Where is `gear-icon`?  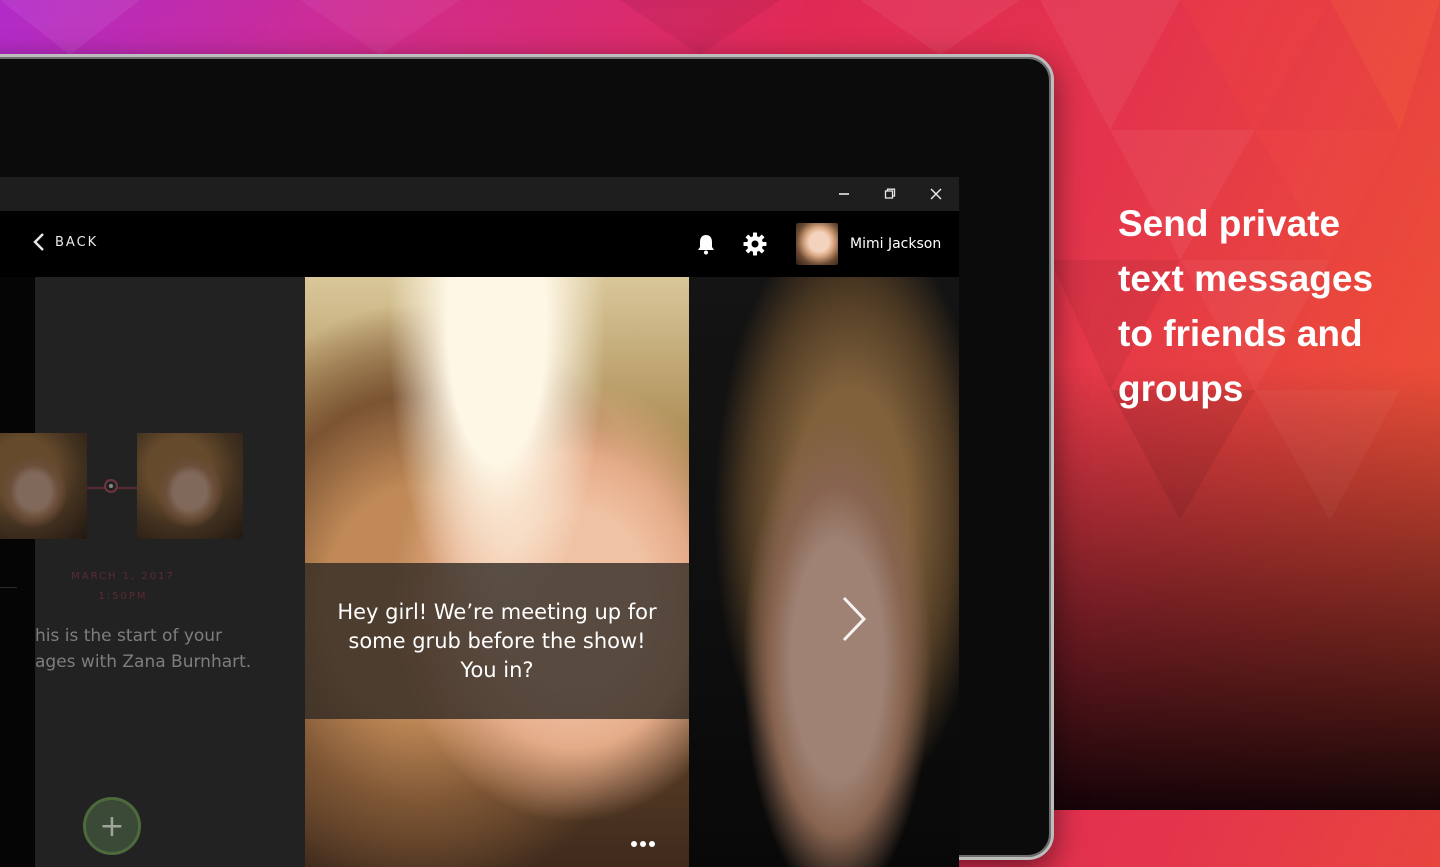
gear-icon is located at coordinates (755, 244).